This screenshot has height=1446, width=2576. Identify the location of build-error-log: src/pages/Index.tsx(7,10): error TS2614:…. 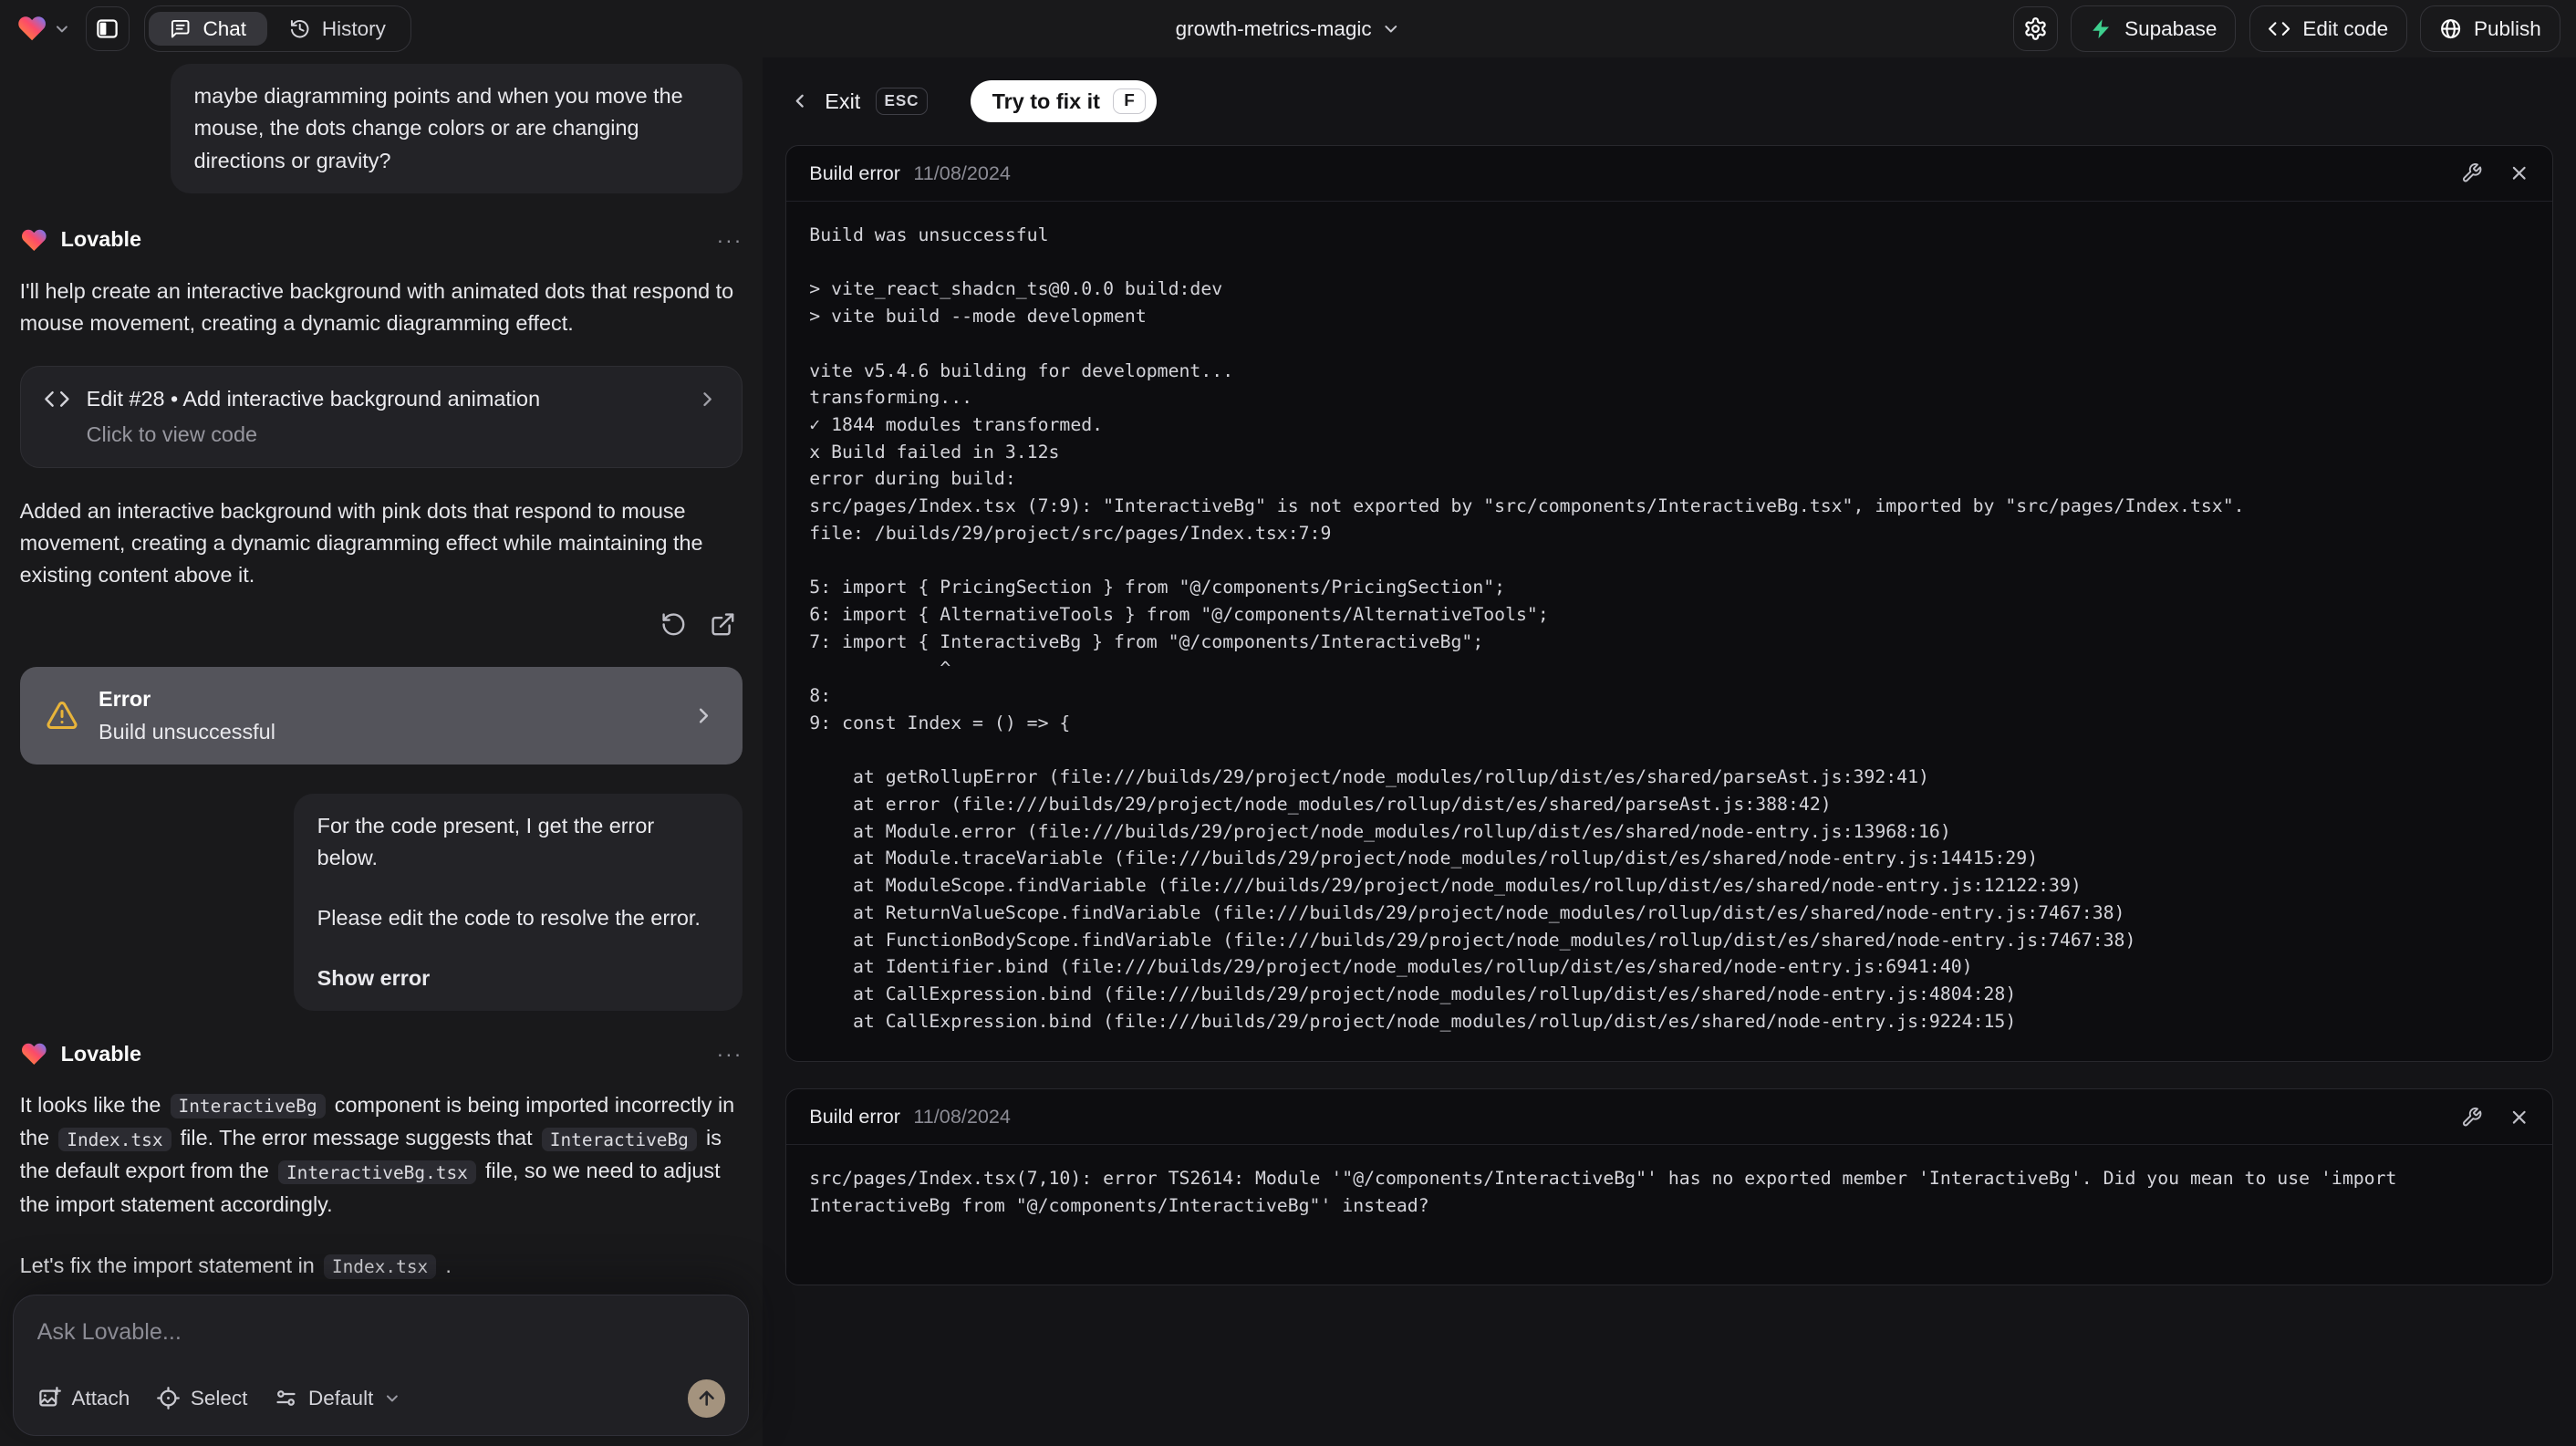
(1608, 1192).